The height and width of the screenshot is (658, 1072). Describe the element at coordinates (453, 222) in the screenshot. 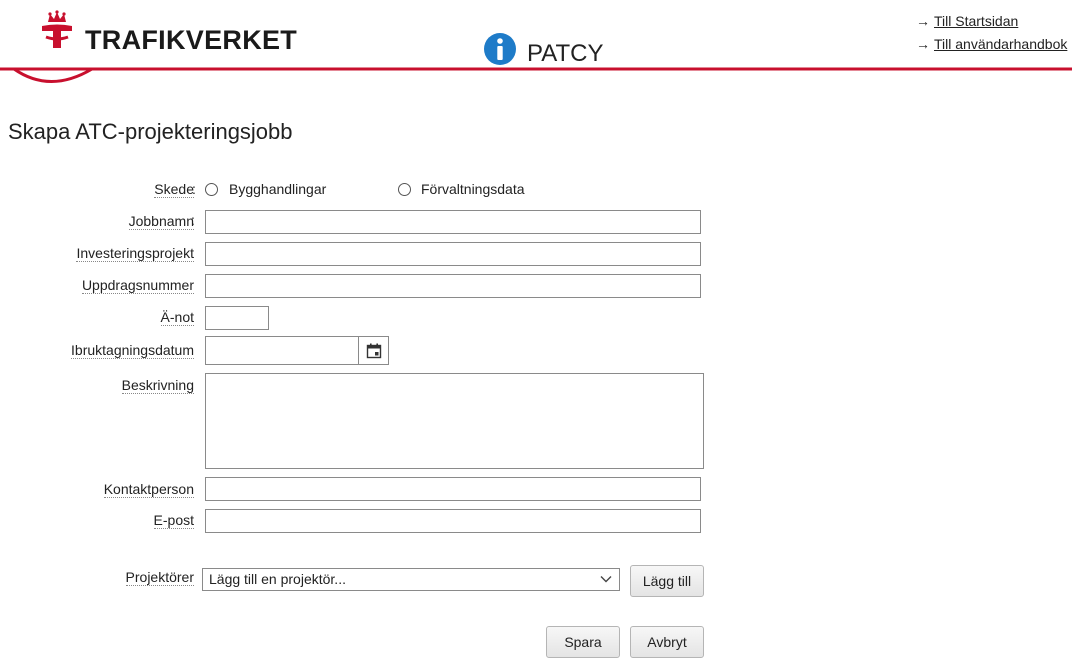

I see `jobbnamn-input` at that location.